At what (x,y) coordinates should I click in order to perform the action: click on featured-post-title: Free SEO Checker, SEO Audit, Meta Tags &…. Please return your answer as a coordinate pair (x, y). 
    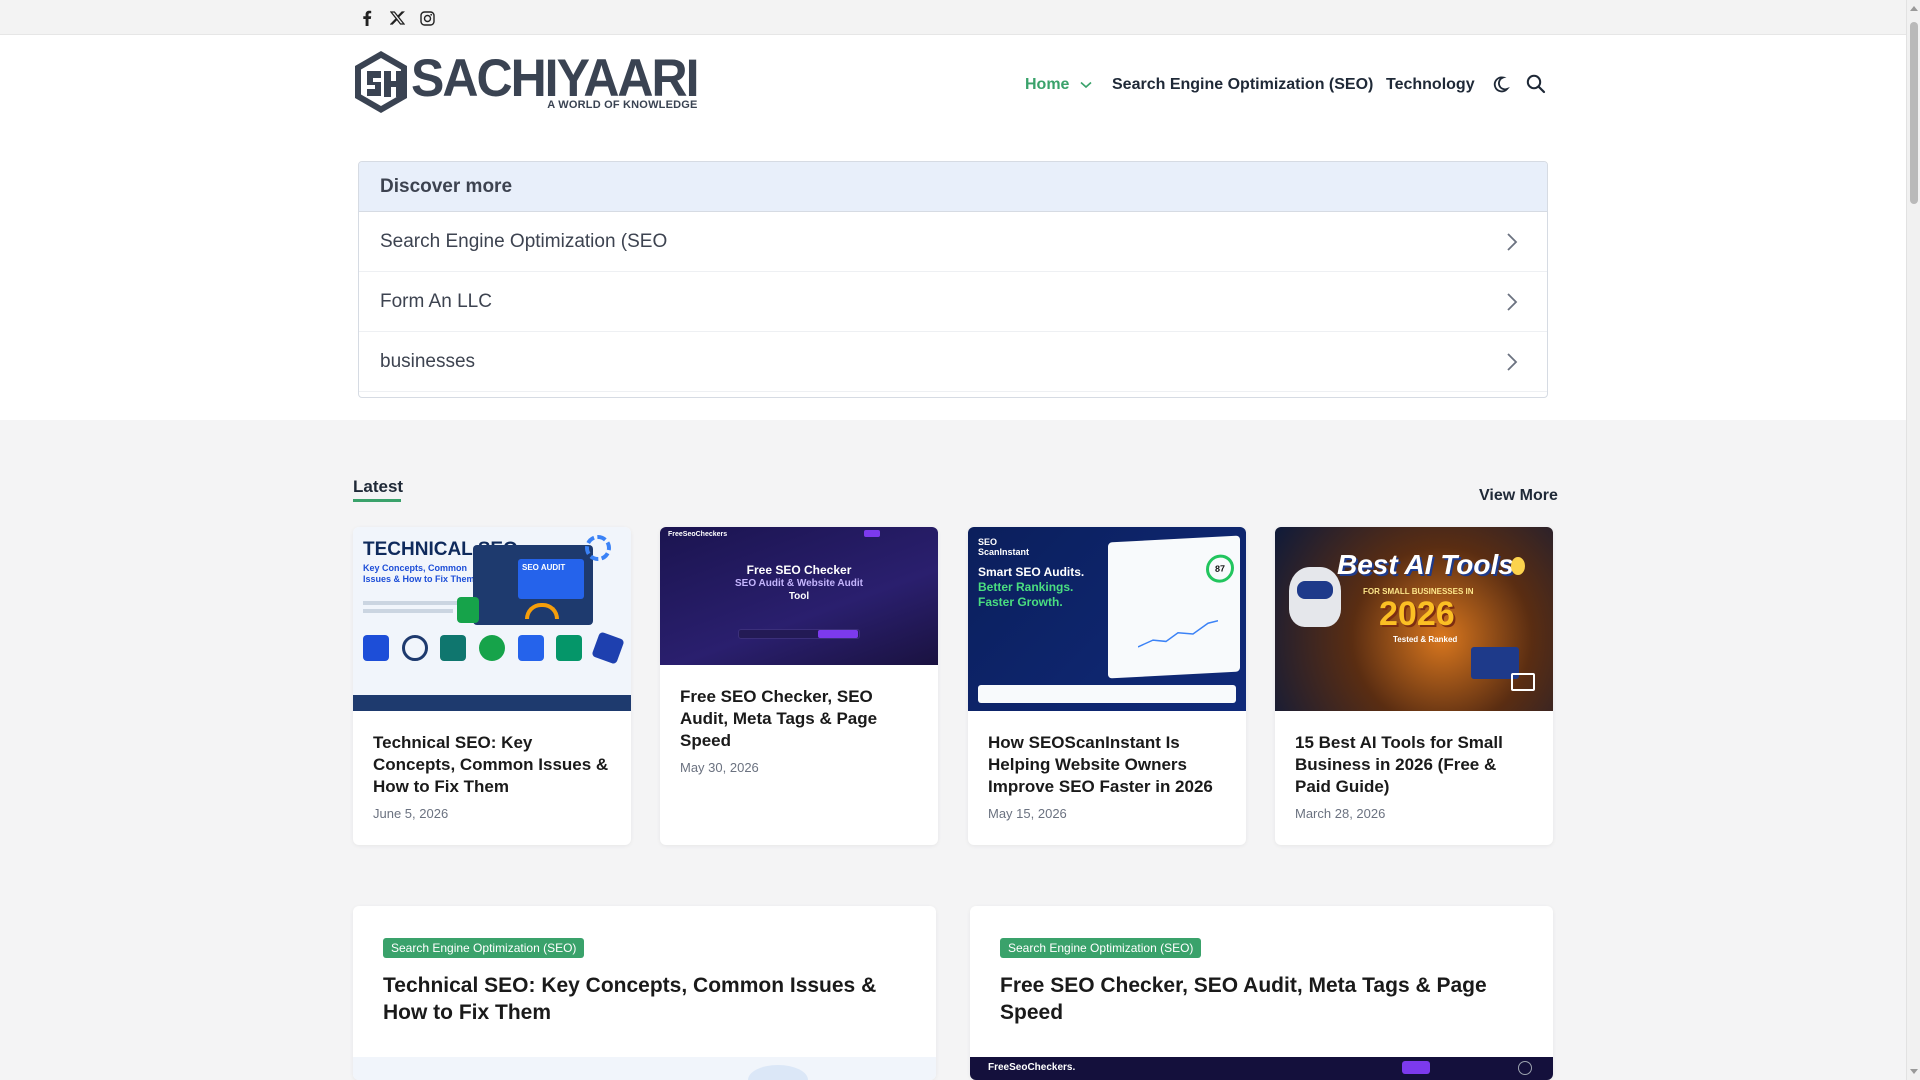
    Looking at the image, I should click on (1265, 999).